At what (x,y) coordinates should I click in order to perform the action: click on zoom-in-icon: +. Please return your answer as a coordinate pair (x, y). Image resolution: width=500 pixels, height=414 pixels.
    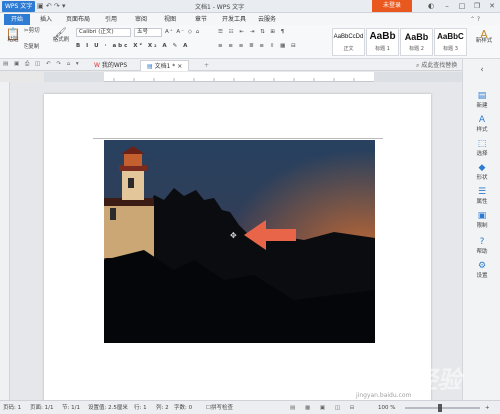
    Looking at the image, I should click on (487, 408).